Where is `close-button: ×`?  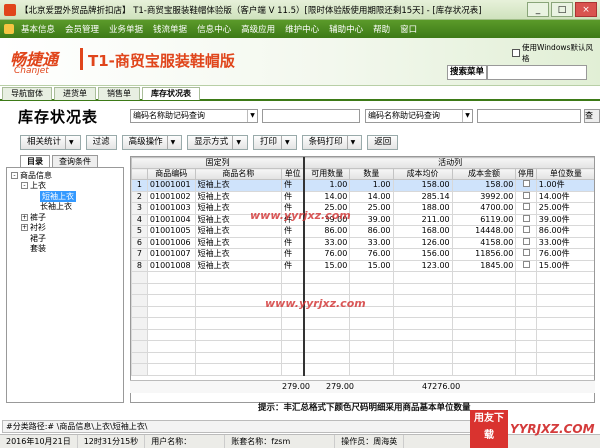
close-button: × is located at coordinates (586, 9).